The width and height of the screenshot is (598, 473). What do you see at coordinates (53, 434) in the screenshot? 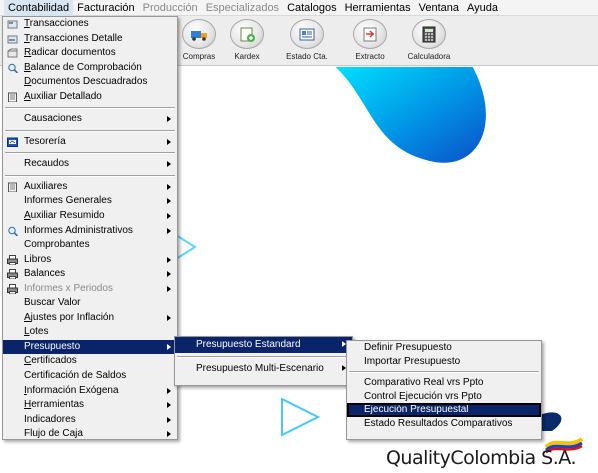
I see `menu-item-label: Flujo de Caja` at bounding box center [53, 434].